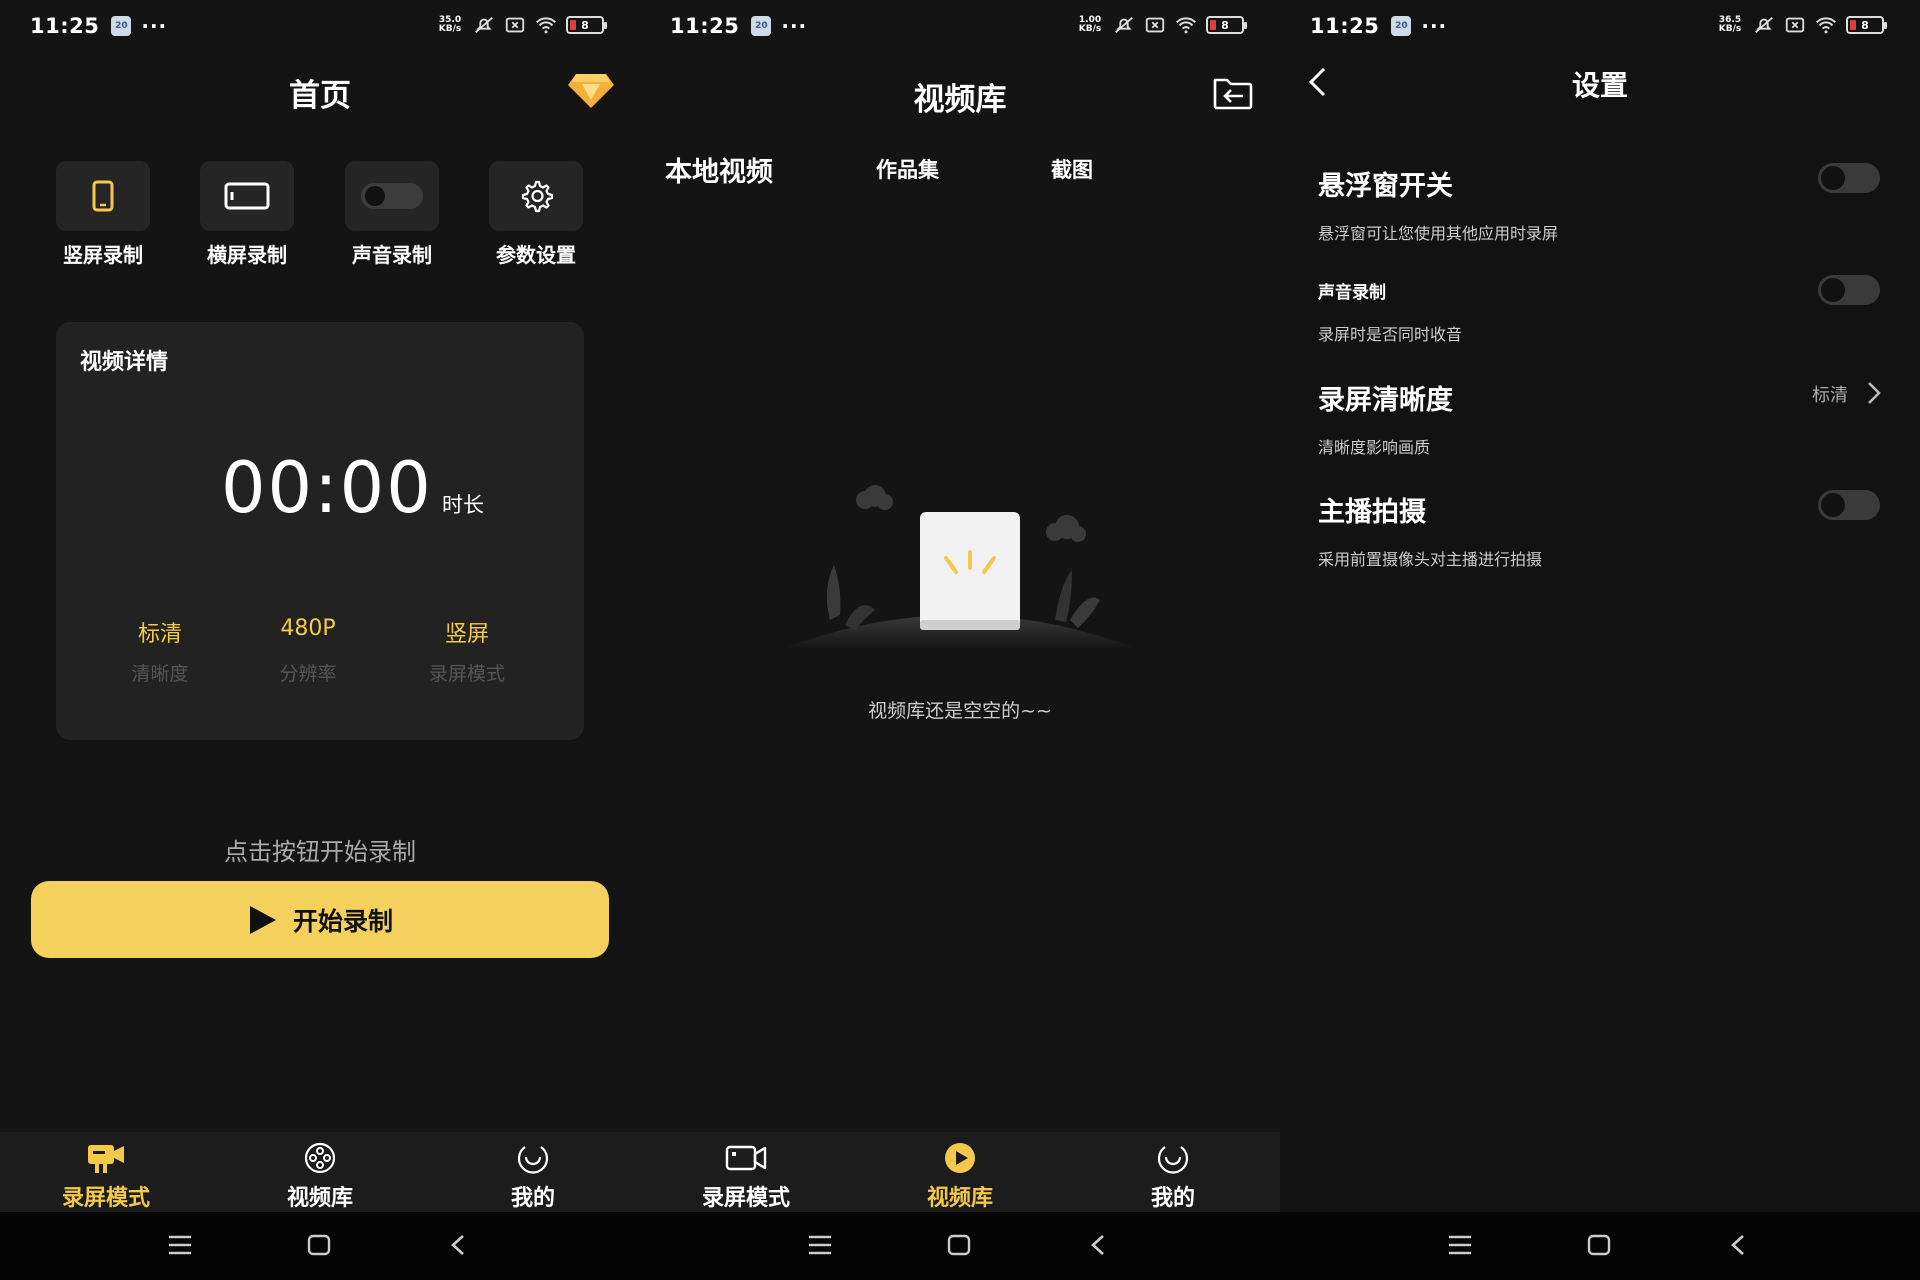 This screenshot has height=1280, width=1920. Describe the element at coordinates (1599, 85) in the screenshot. I see `page-title: 设置` at that location.